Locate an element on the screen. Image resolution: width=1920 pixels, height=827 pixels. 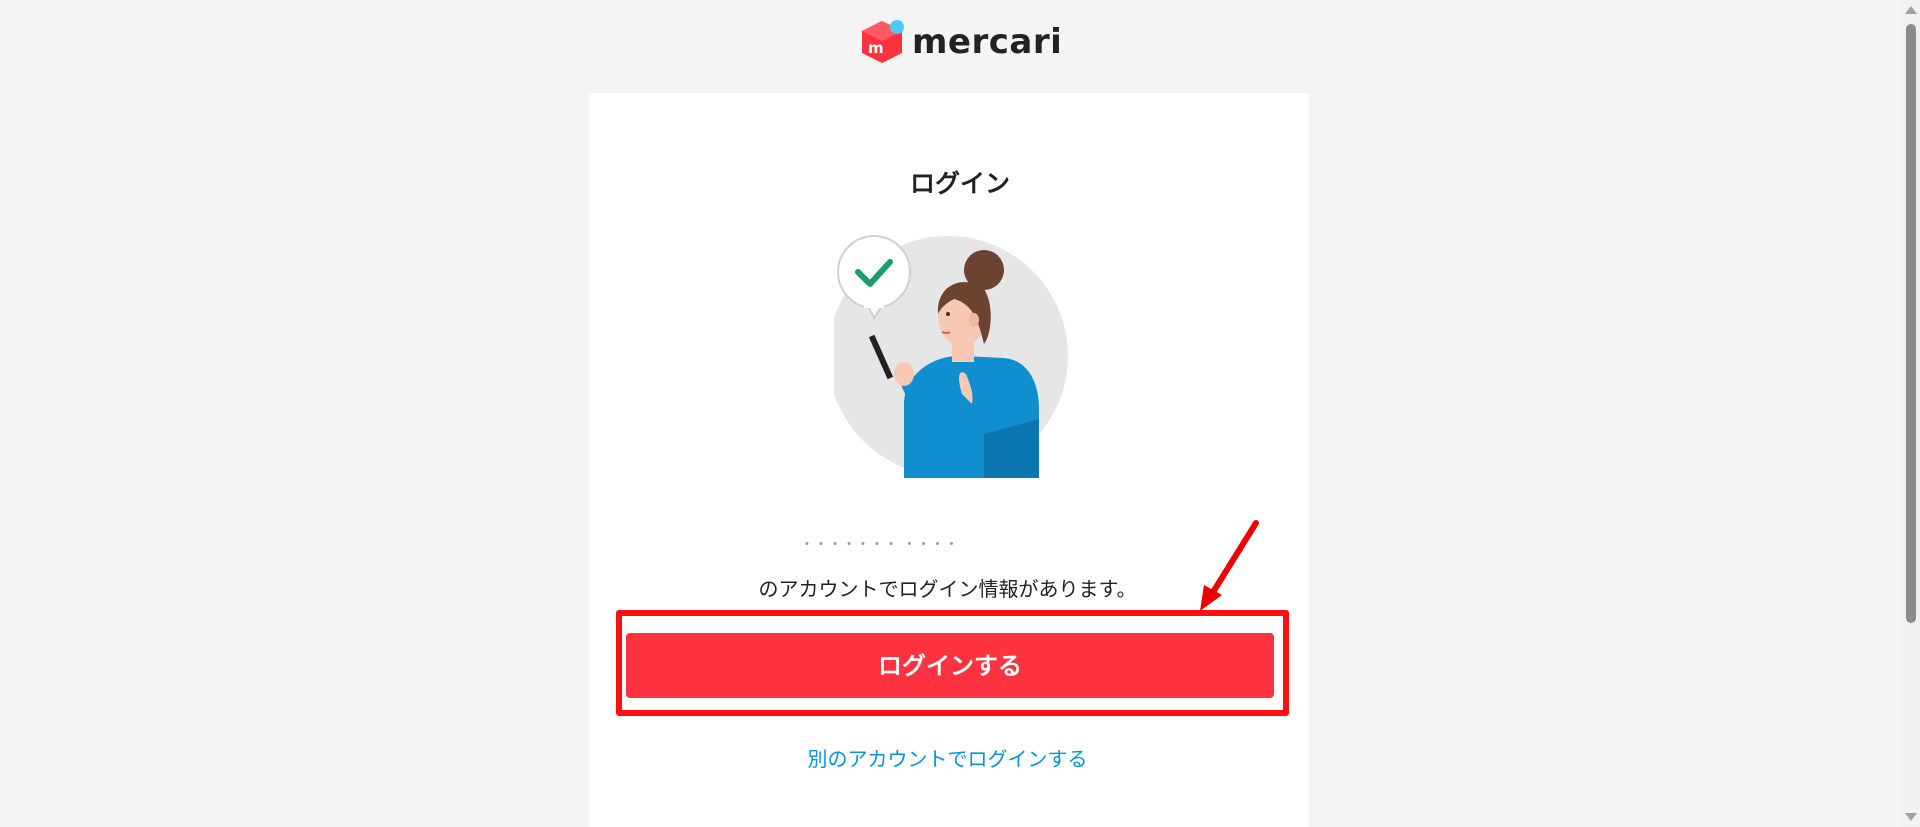
other-account-login-link: 別のアカウントでログインする is located at coordinates (947, 757).